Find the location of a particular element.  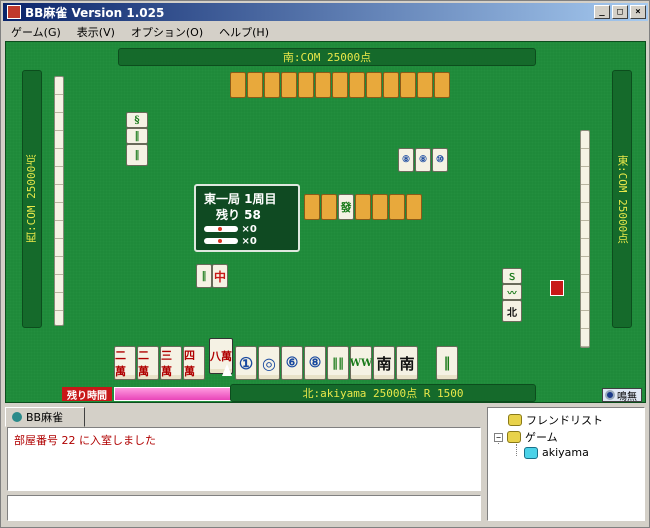

seat-bottom-label: 北:akiyama 25000点 R 1500 is located at coordinates (383, 393).